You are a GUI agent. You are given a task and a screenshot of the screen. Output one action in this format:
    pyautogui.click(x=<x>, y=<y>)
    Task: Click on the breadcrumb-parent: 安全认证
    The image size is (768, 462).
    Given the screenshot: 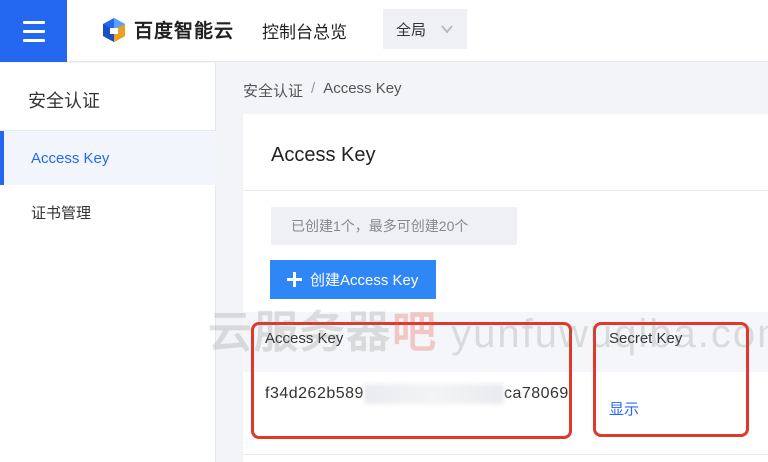 What is the action you would take?
    pyautogui.click(x=273, y=90)
    